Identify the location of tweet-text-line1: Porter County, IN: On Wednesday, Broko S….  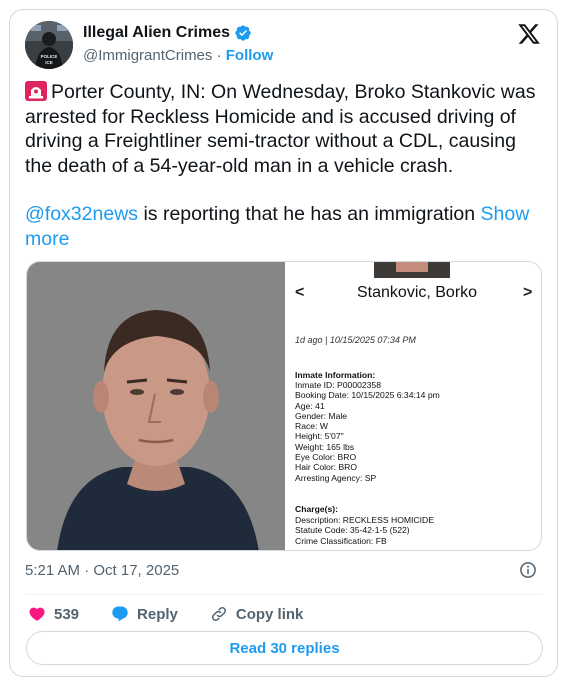
(280, 129).